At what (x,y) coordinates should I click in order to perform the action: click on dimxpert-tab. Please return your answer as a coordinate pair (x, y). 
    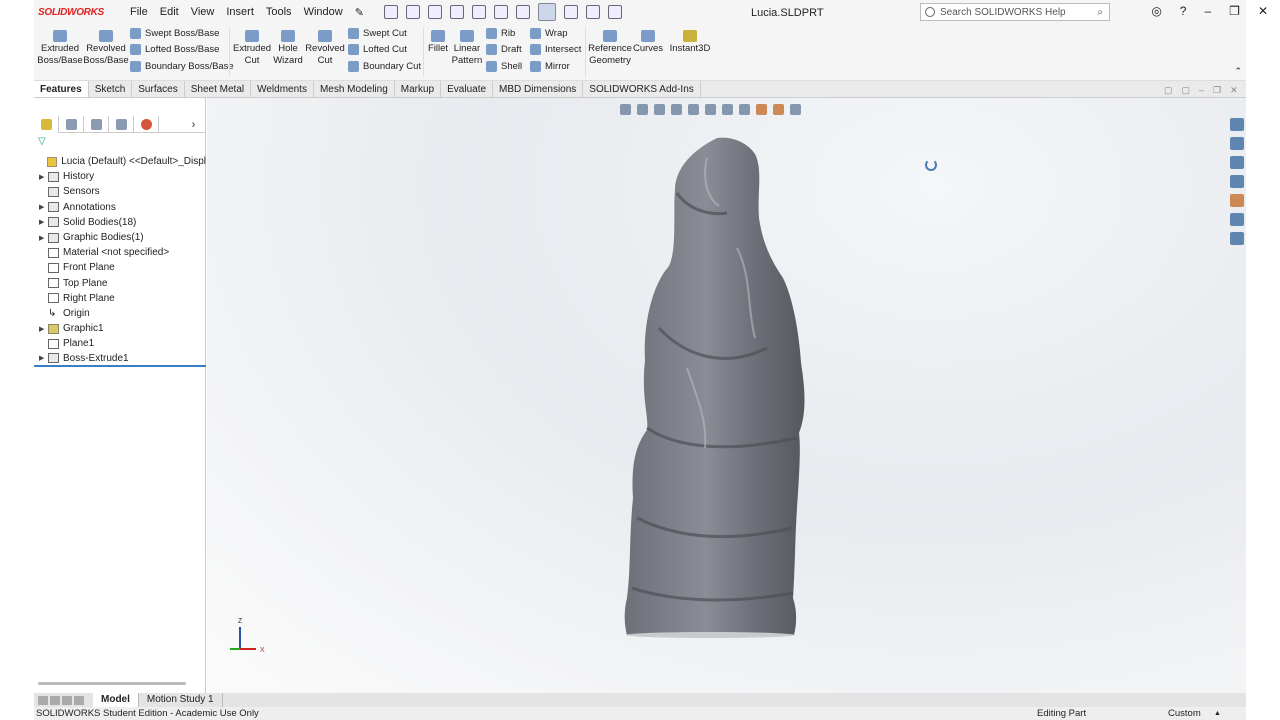
    Looking at the image, I should click on (121, 124).